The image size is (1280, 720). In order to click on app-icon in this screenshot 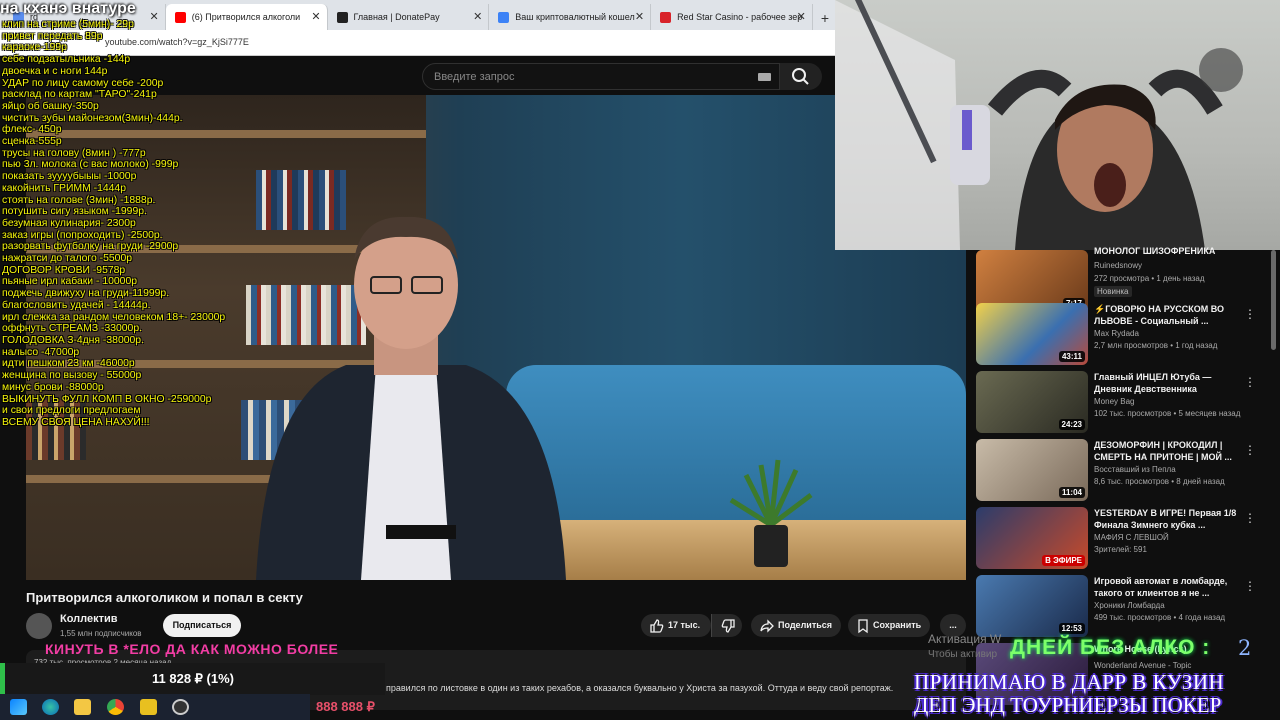, I will do `click(148, 707)`.